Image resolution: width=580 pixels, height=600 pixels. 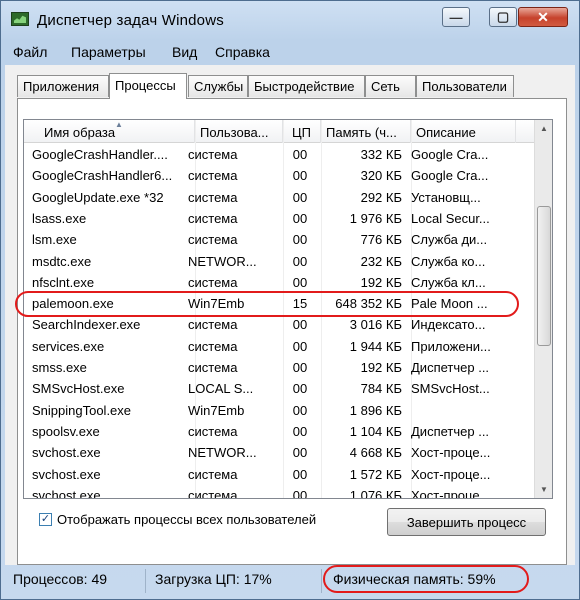 I want to click on process-name: SearchIndexer.exe, so click(x=86, y=325).